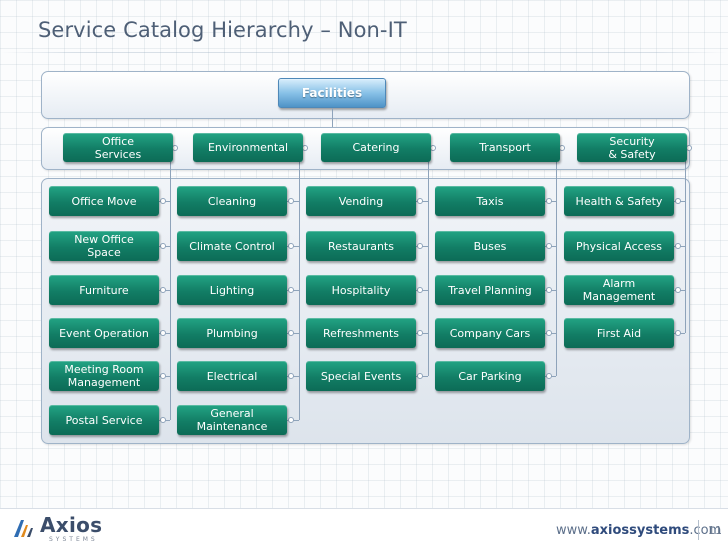  What do you see at coordinates (364, 52) in the screenshot?
I see `title-rule` at bounding box center [364, 52].